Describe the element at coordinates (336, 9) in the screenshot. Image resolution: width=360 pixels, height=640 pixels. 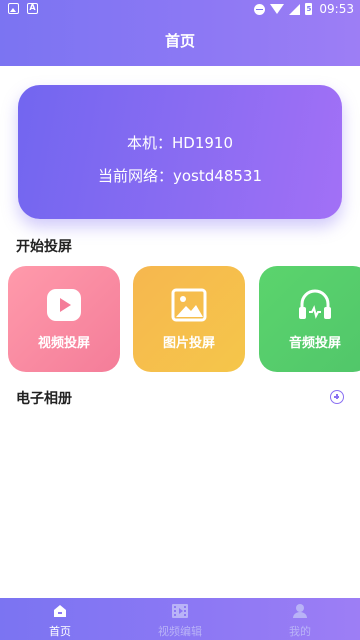
I see `status-time: 09:53` at that location.